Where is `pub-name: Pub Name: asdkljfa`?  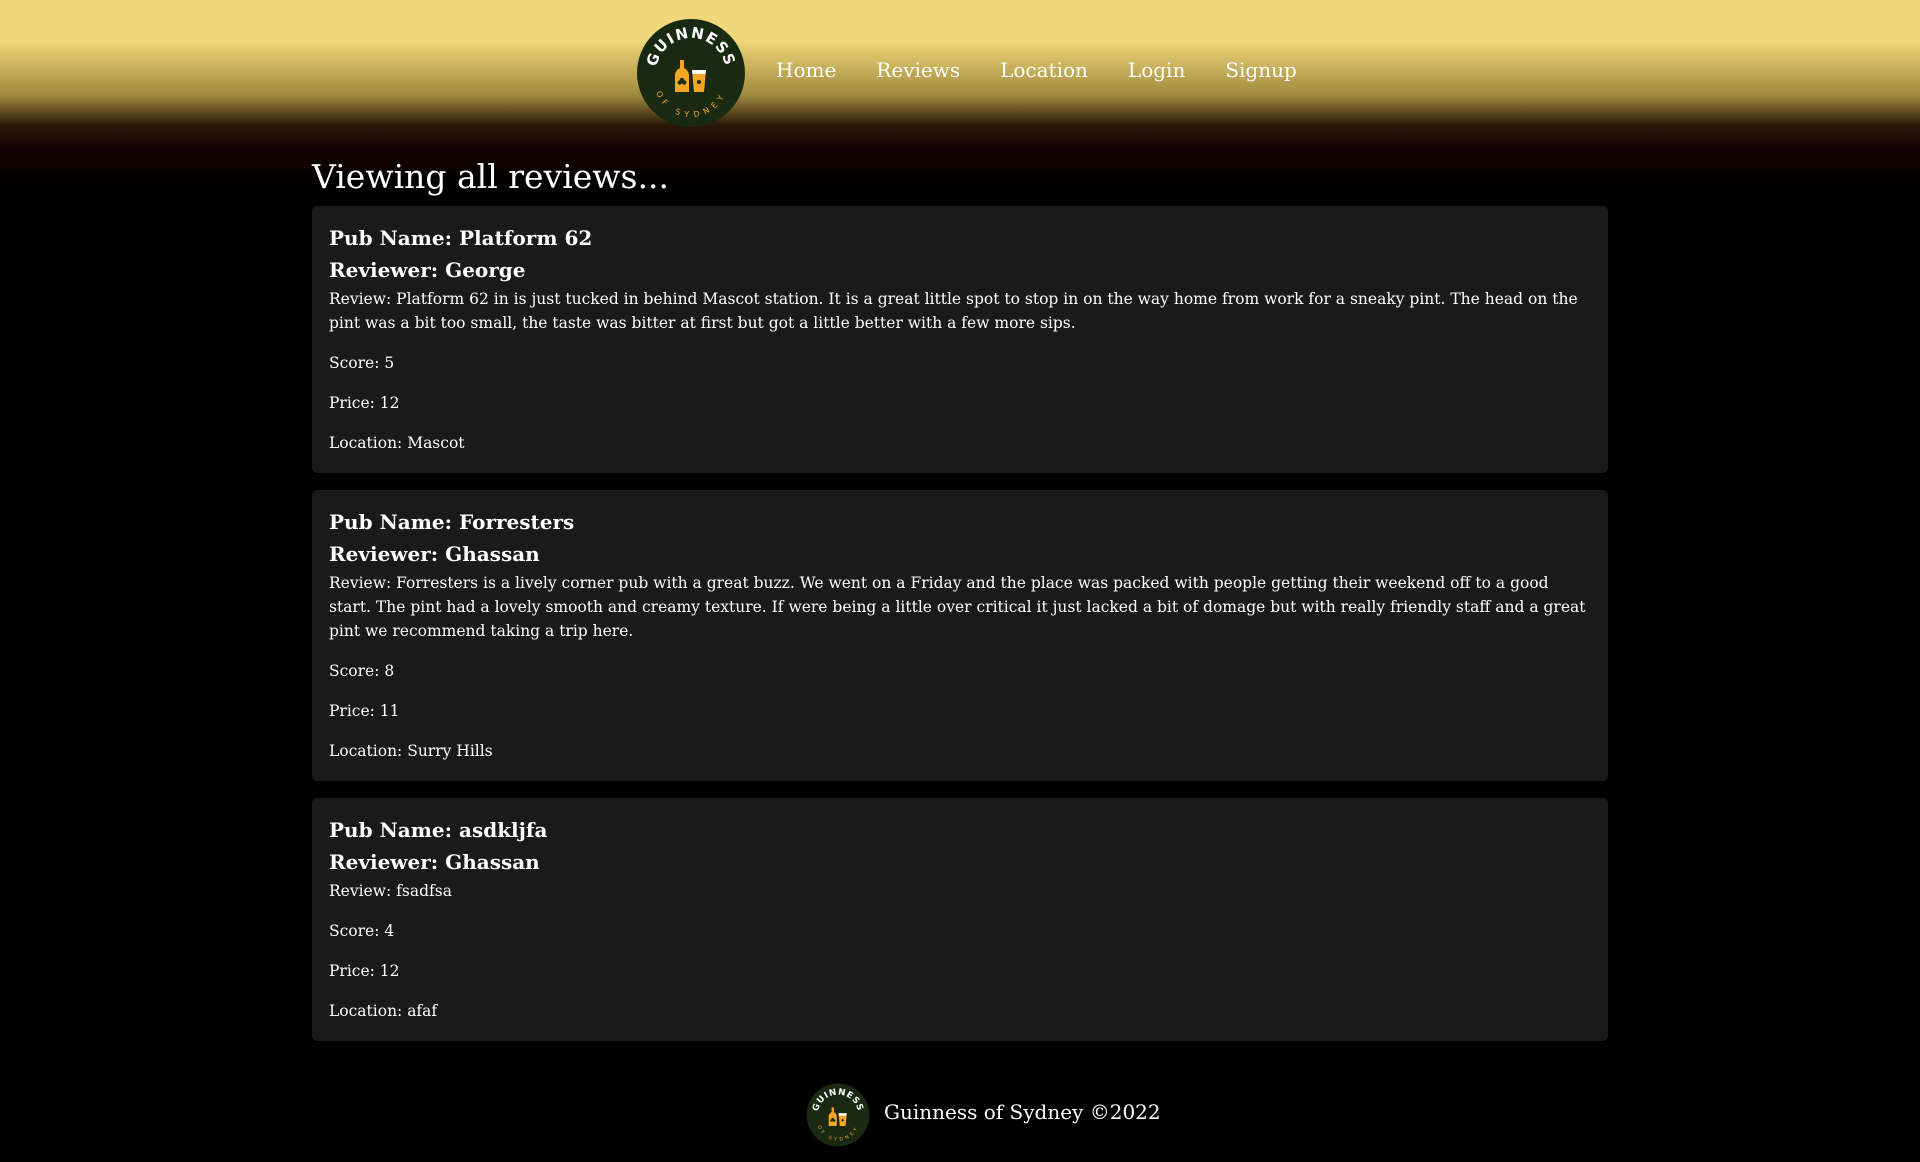 pub-name: Pub Name: asdkljfa is located at coordinates (438, 830).